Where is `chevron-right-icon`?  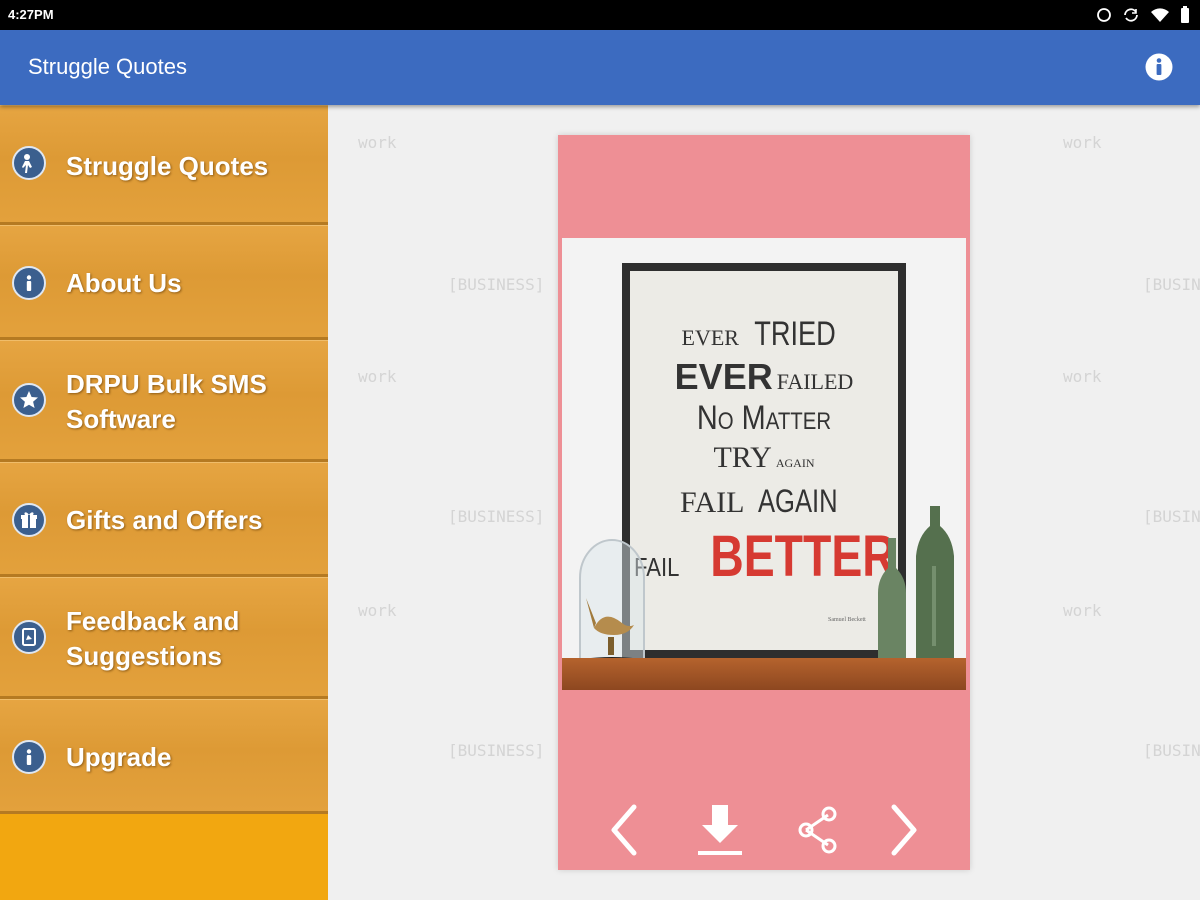 chevron-right-icon is located at coordinates (904, 830).